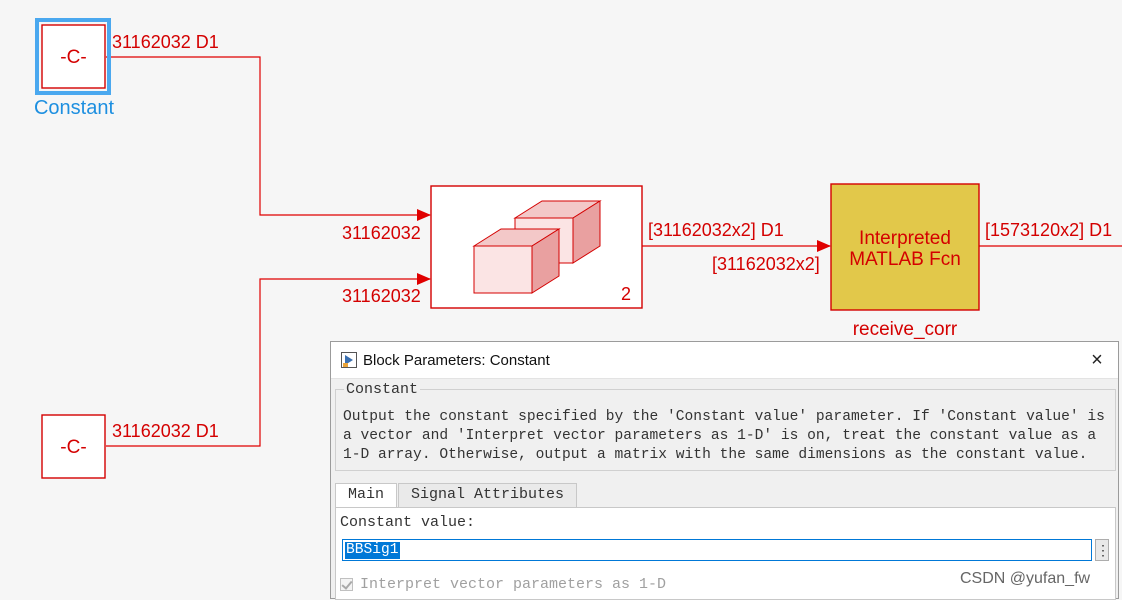 This screenshot has height=600, width=1122. Describe the element at coordinates (381, 233) in the screenshot. I see `concat-input-1-dims: 31162032` at that location.